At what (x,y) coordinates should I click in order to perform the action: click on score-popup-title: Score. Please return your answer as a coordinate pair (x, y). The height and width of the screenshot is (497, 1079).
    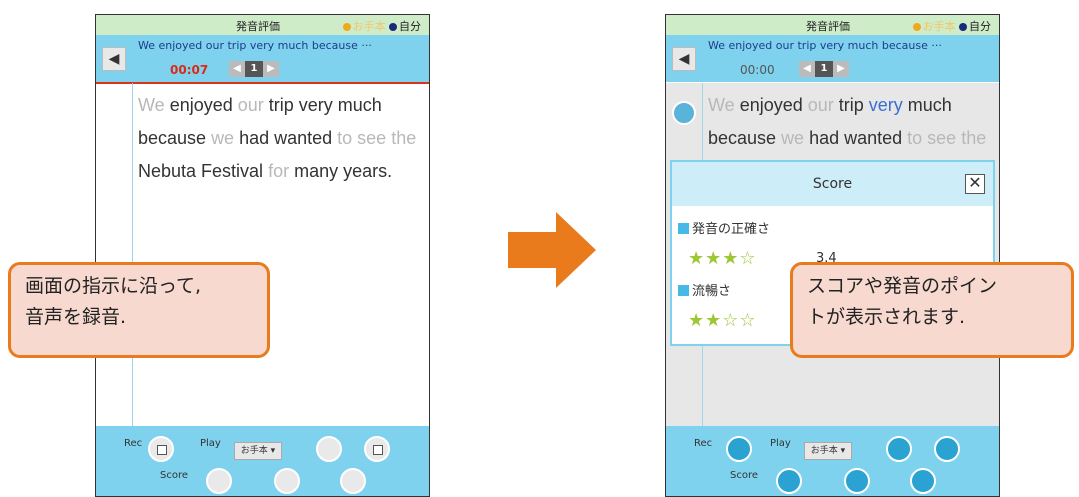
    Looking at the image, I should click on (832, 184).